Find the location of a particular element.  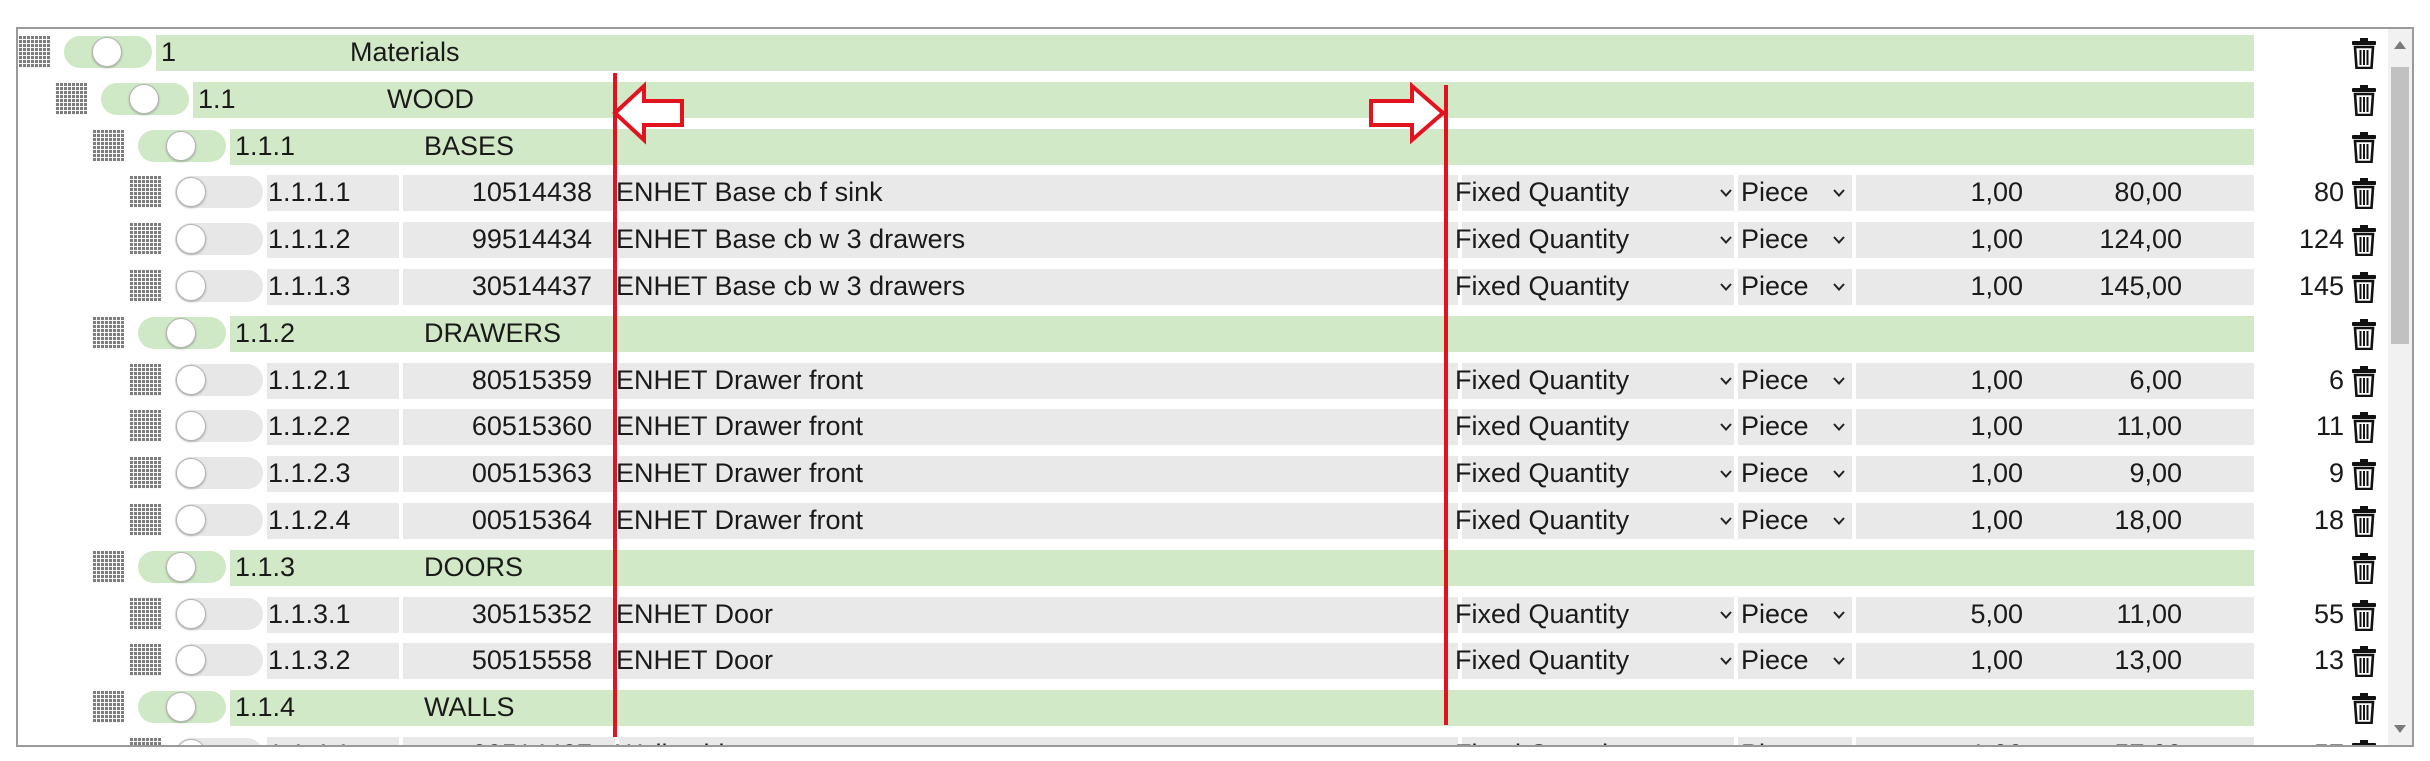

scrollbar-thumb is located at coordinates (2400, 205).